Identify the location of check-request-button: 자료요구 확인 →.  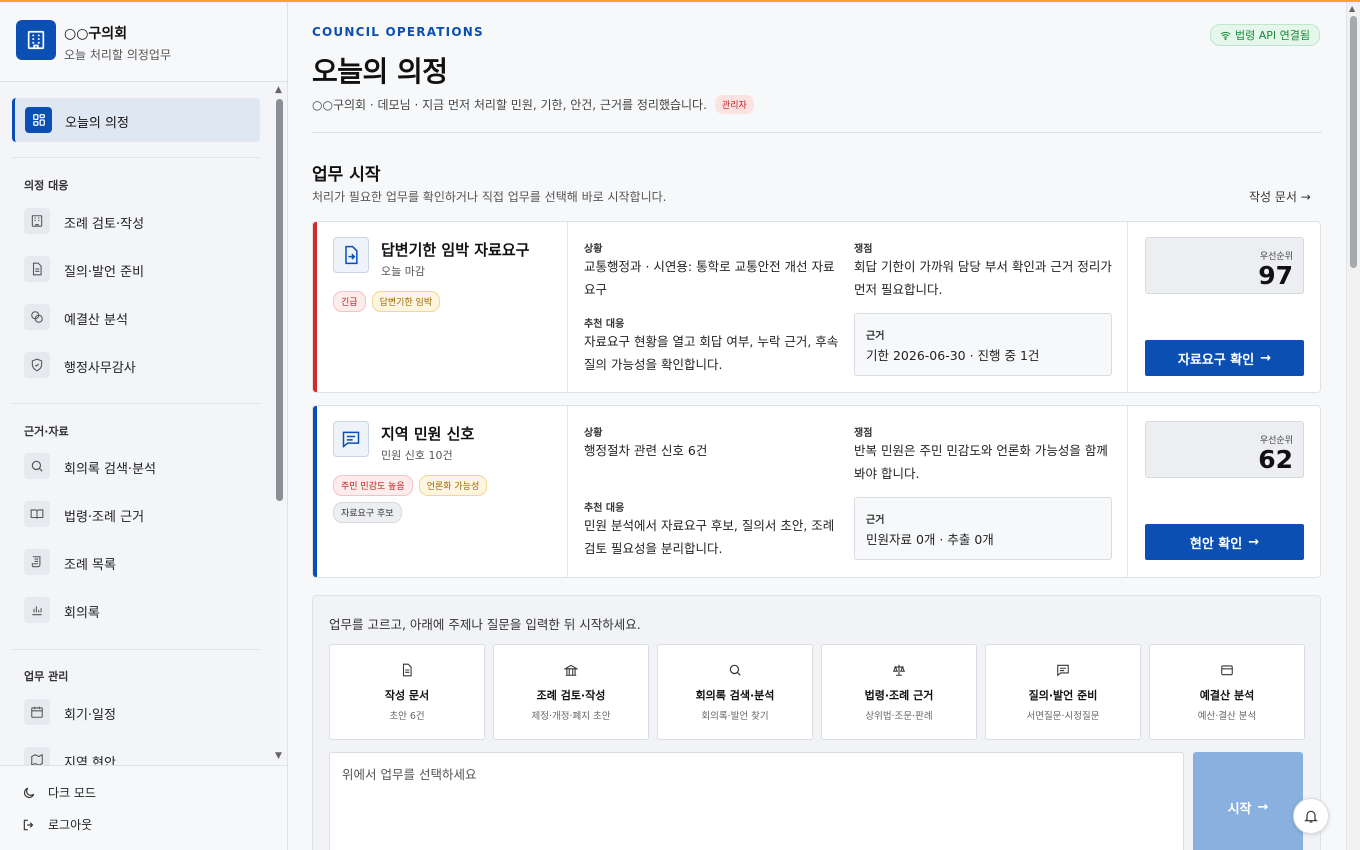
(1224, 358).